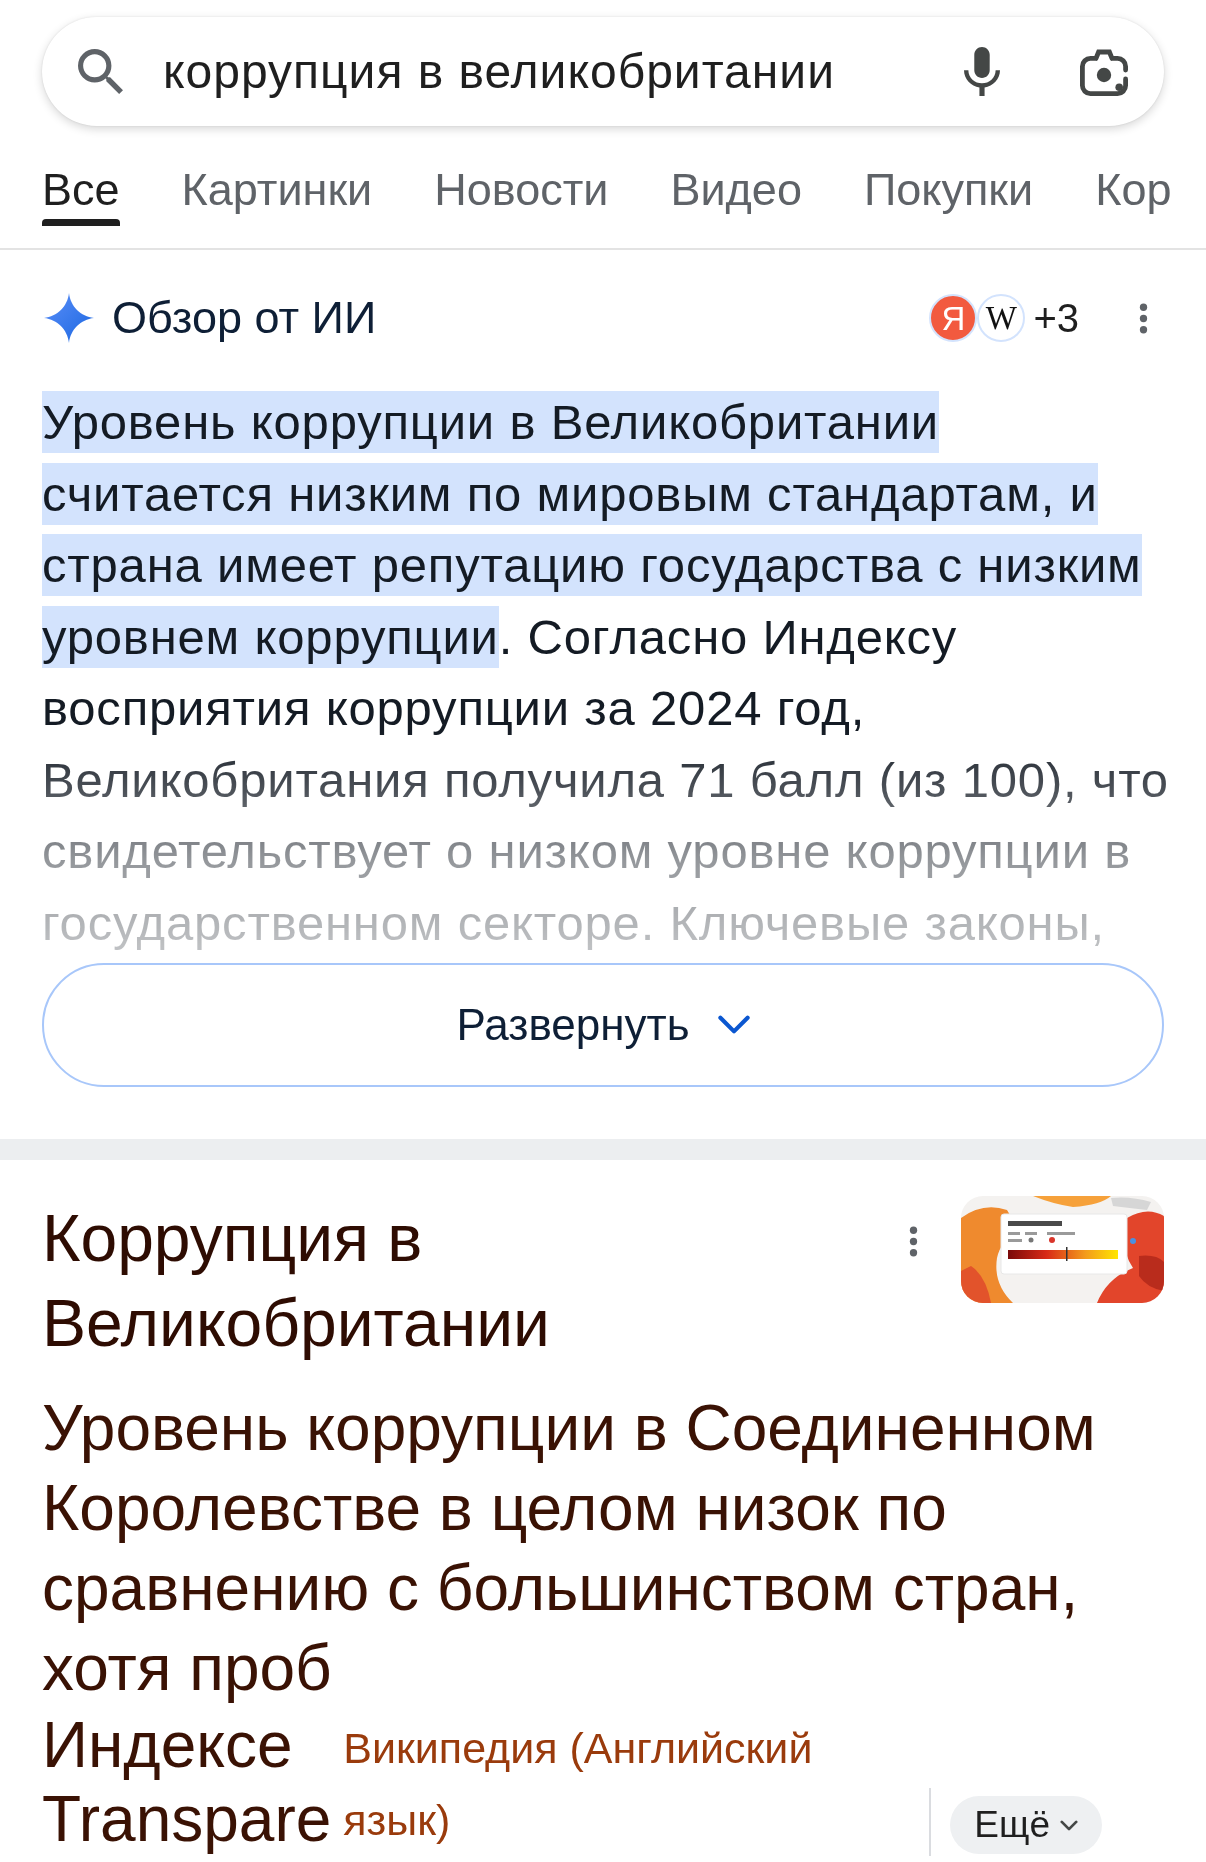 Image resolution: width=1206 pixels, height=1862 pixels. I want to click on ai-overview-title: Обзор от ИИ, so click(244, 318).